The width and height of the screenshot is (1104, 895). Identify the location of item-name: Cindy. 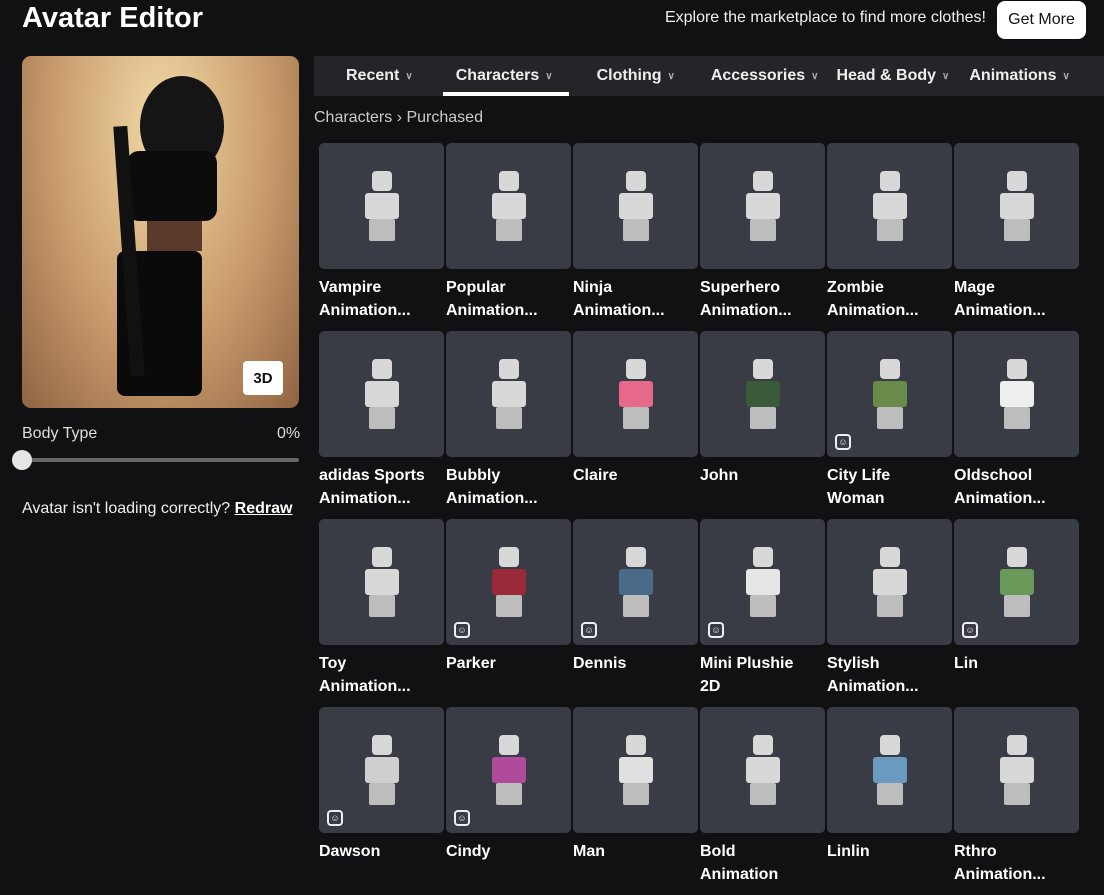
(508, 851).